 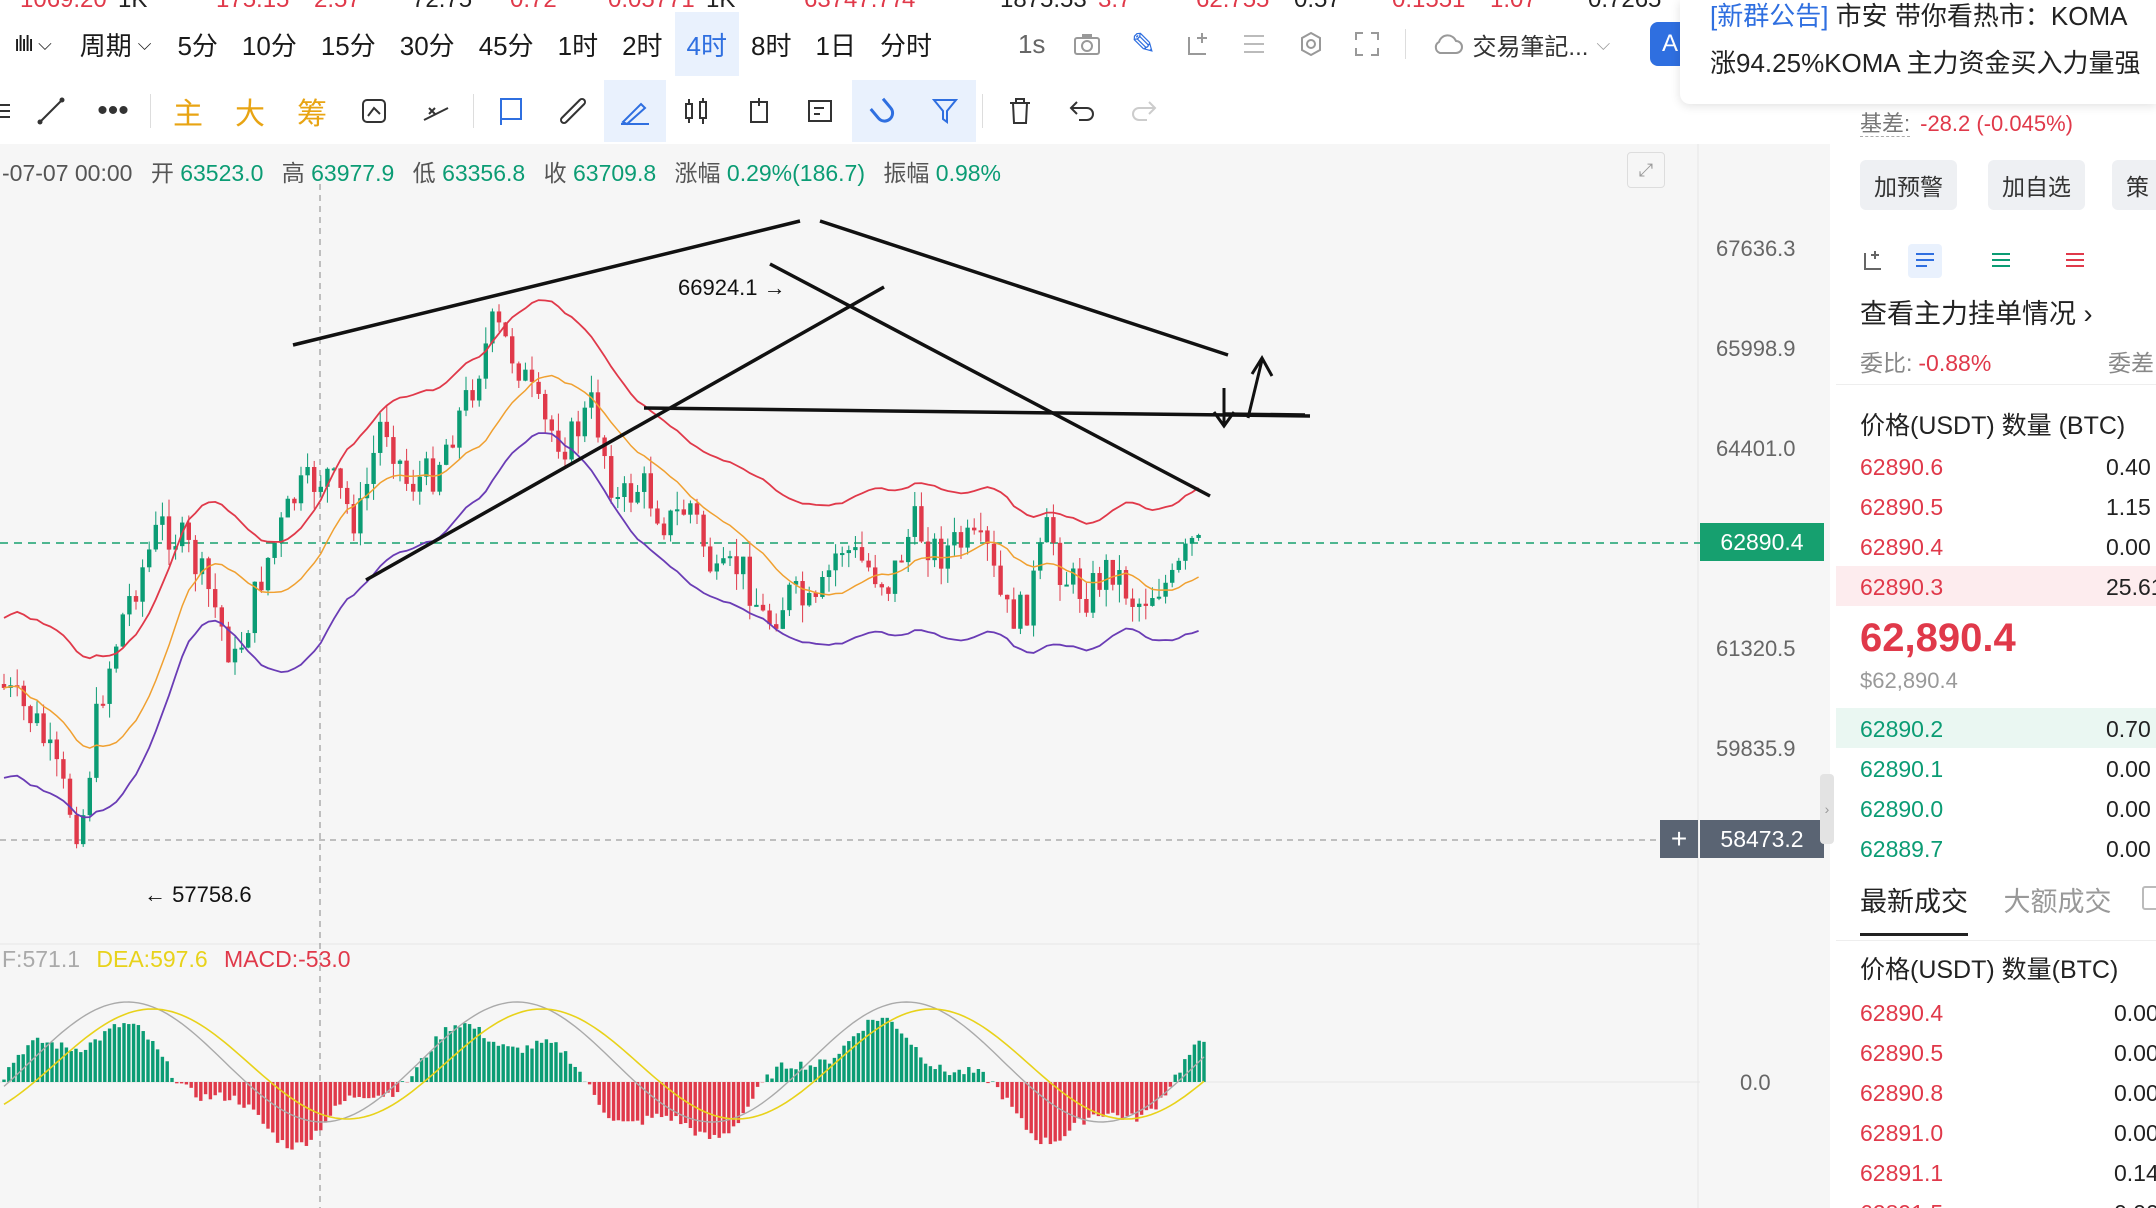 I want to click on ask-row: 62890.4 0.00, so click(x=1996, y=546).